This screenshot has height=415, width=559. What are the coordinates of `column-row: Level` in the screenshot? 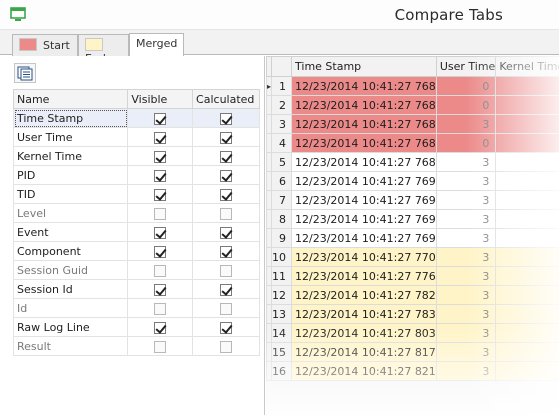 It's located at (136, 213).